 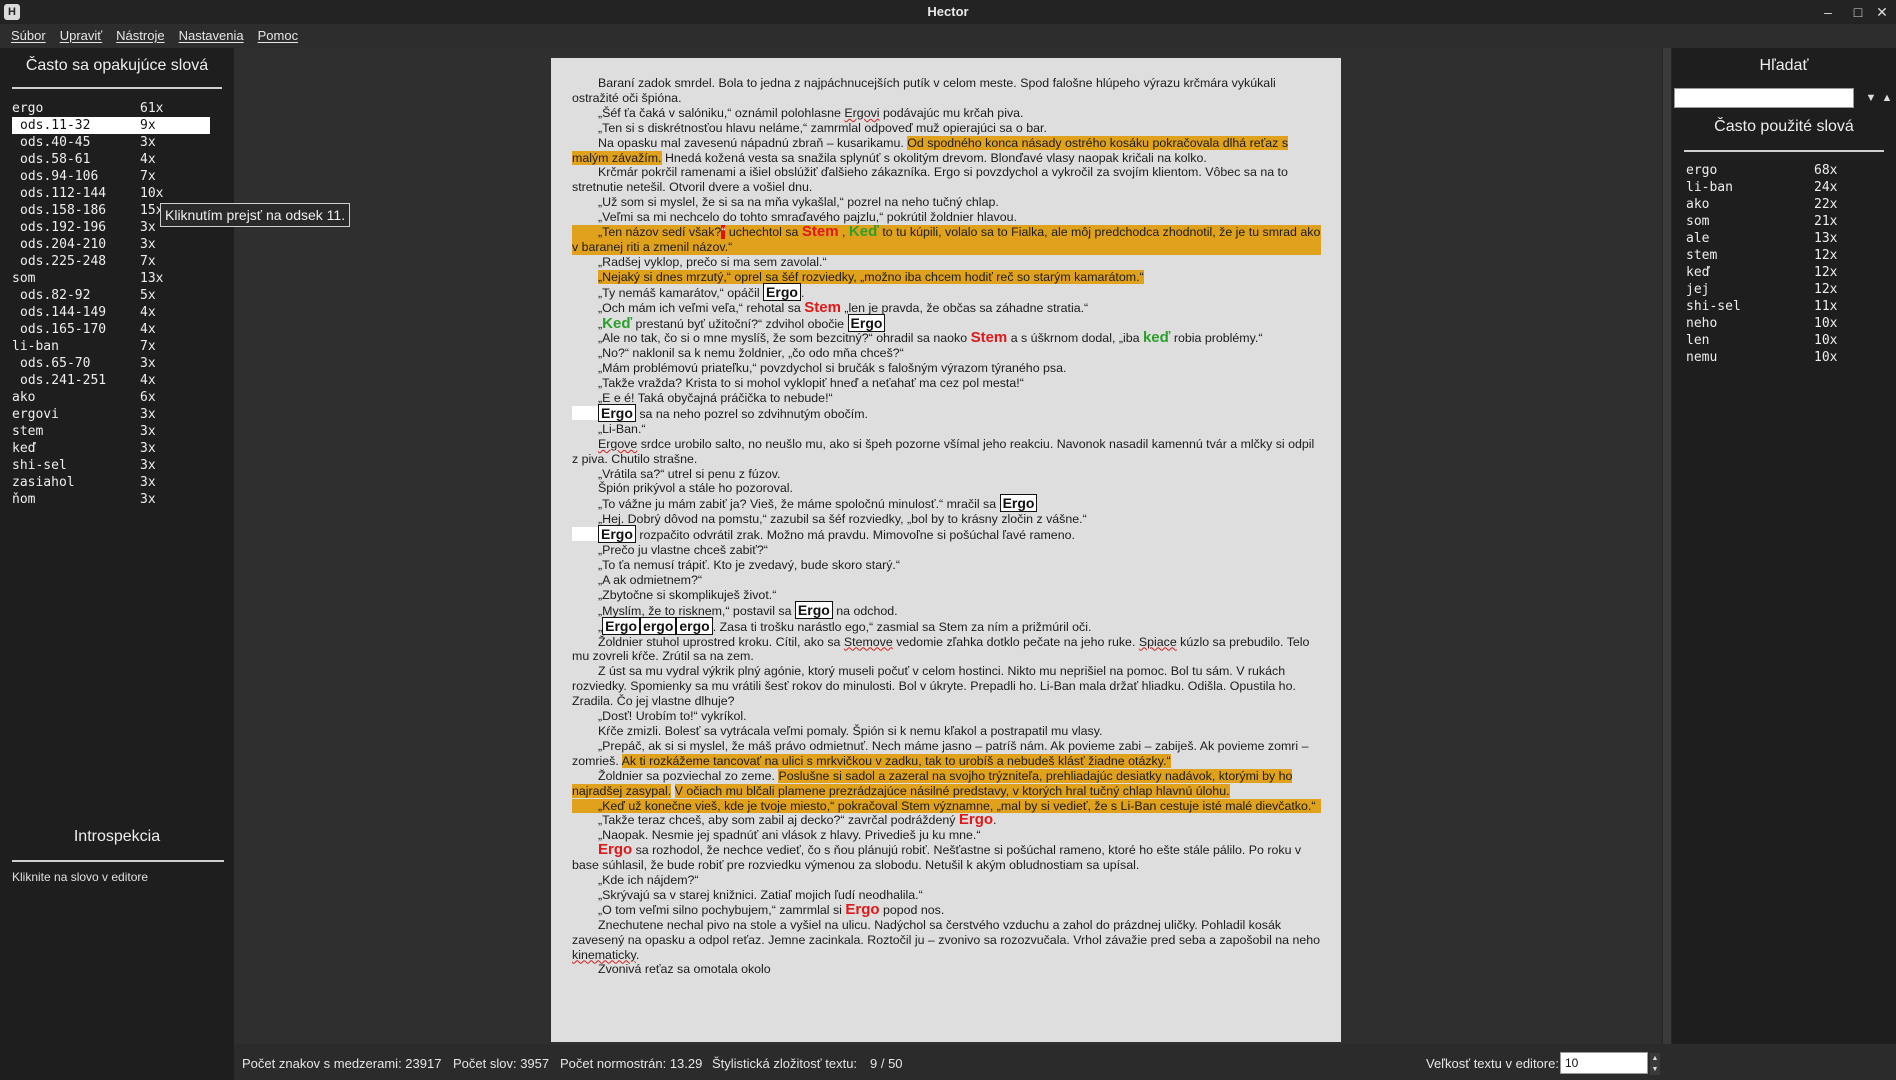 I want to click on list-item: ako 22x, so click(x=1776, y=204).